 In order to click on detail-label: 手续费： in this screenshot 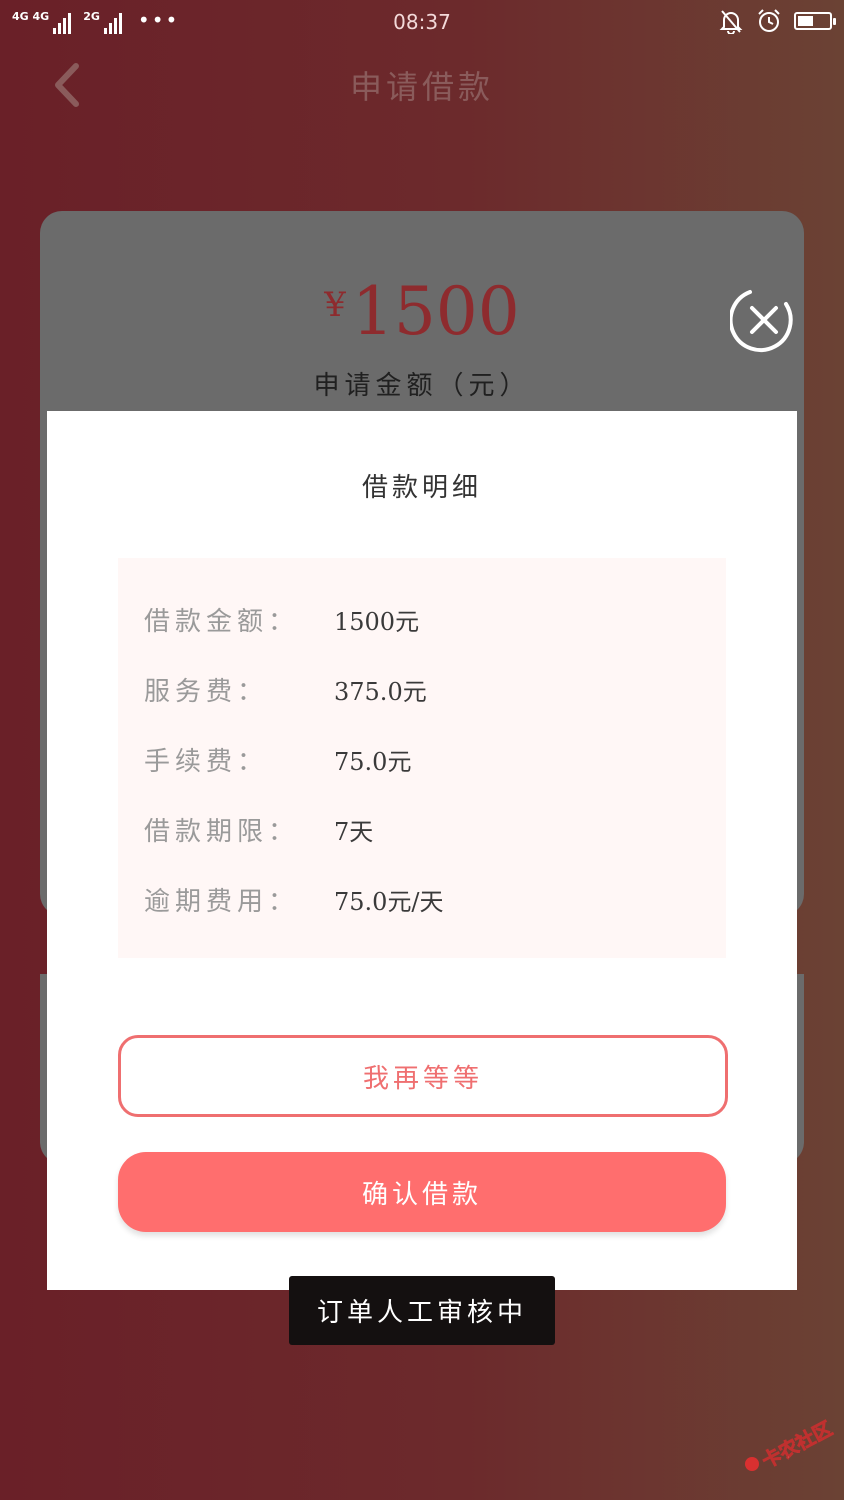, I will do `click(206, 761)`.